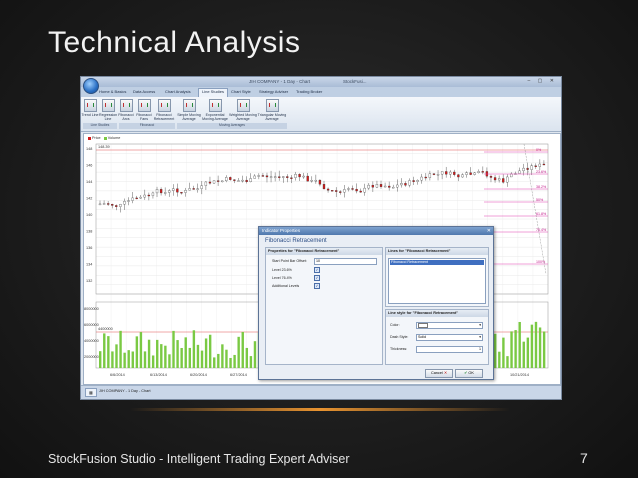  What do you see at coordinates (439, 373) in the screenshot?
I see `cancel-button: Cancel ✕` at bounding box center [439, 373].